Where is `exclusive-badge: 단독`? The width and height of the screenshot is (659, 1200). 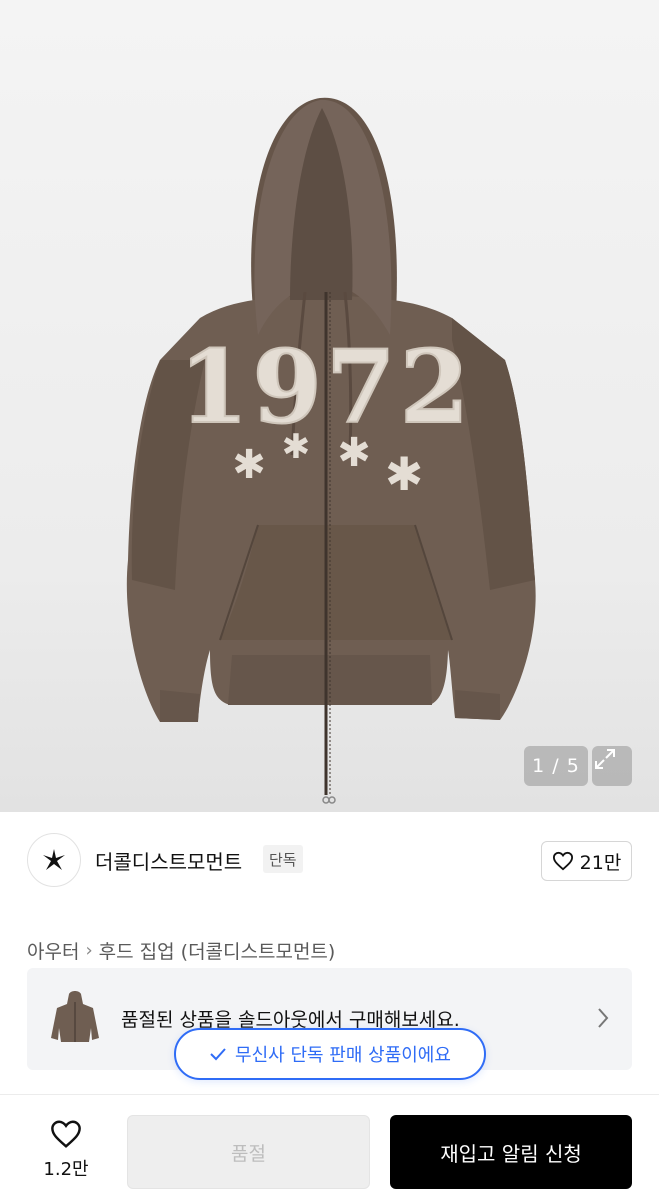
exclusive-badge: 단독 is located at coordinates (283, 859).